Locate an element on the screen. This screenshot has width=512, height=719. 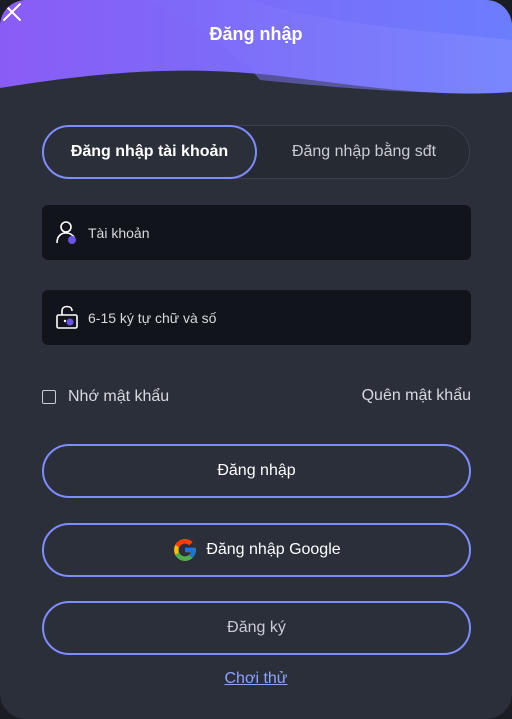
password-field is located at coordinates (256, 317).